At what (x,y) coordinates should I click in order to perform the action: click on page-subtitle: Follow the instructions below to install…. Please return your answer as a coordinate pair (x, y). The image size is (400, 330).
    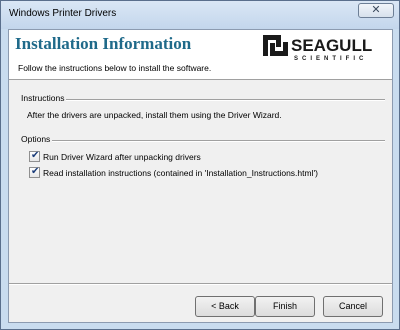
    Looking at the image, I should click on (115, 68).